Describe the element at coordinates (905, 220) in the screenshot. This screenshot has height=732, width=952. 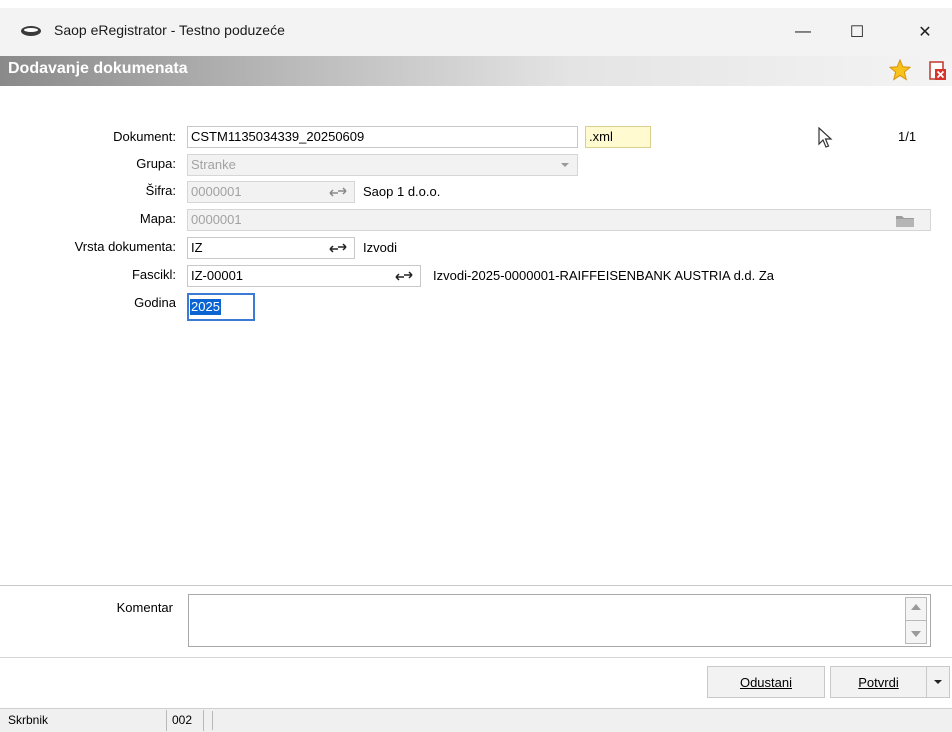
I see `folder-icon` at that location.